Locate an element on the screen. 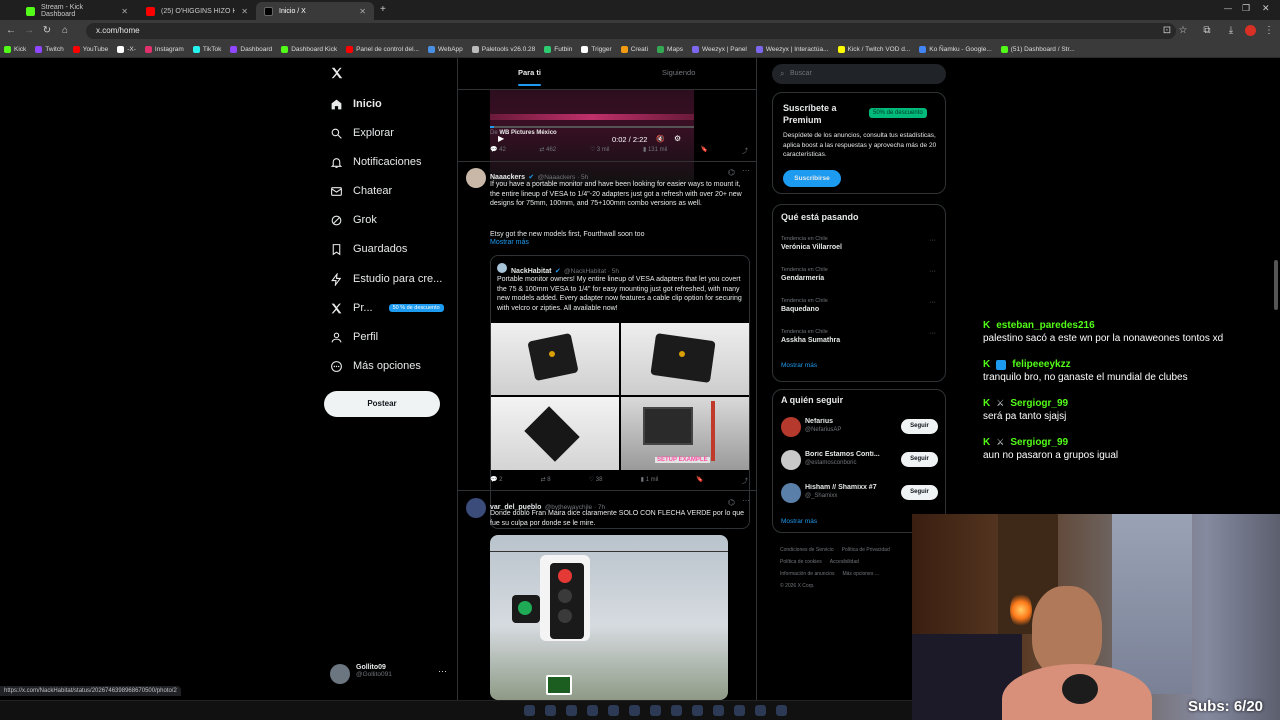  sidebar-item-5: Grok is located at coordinates (353, 220).